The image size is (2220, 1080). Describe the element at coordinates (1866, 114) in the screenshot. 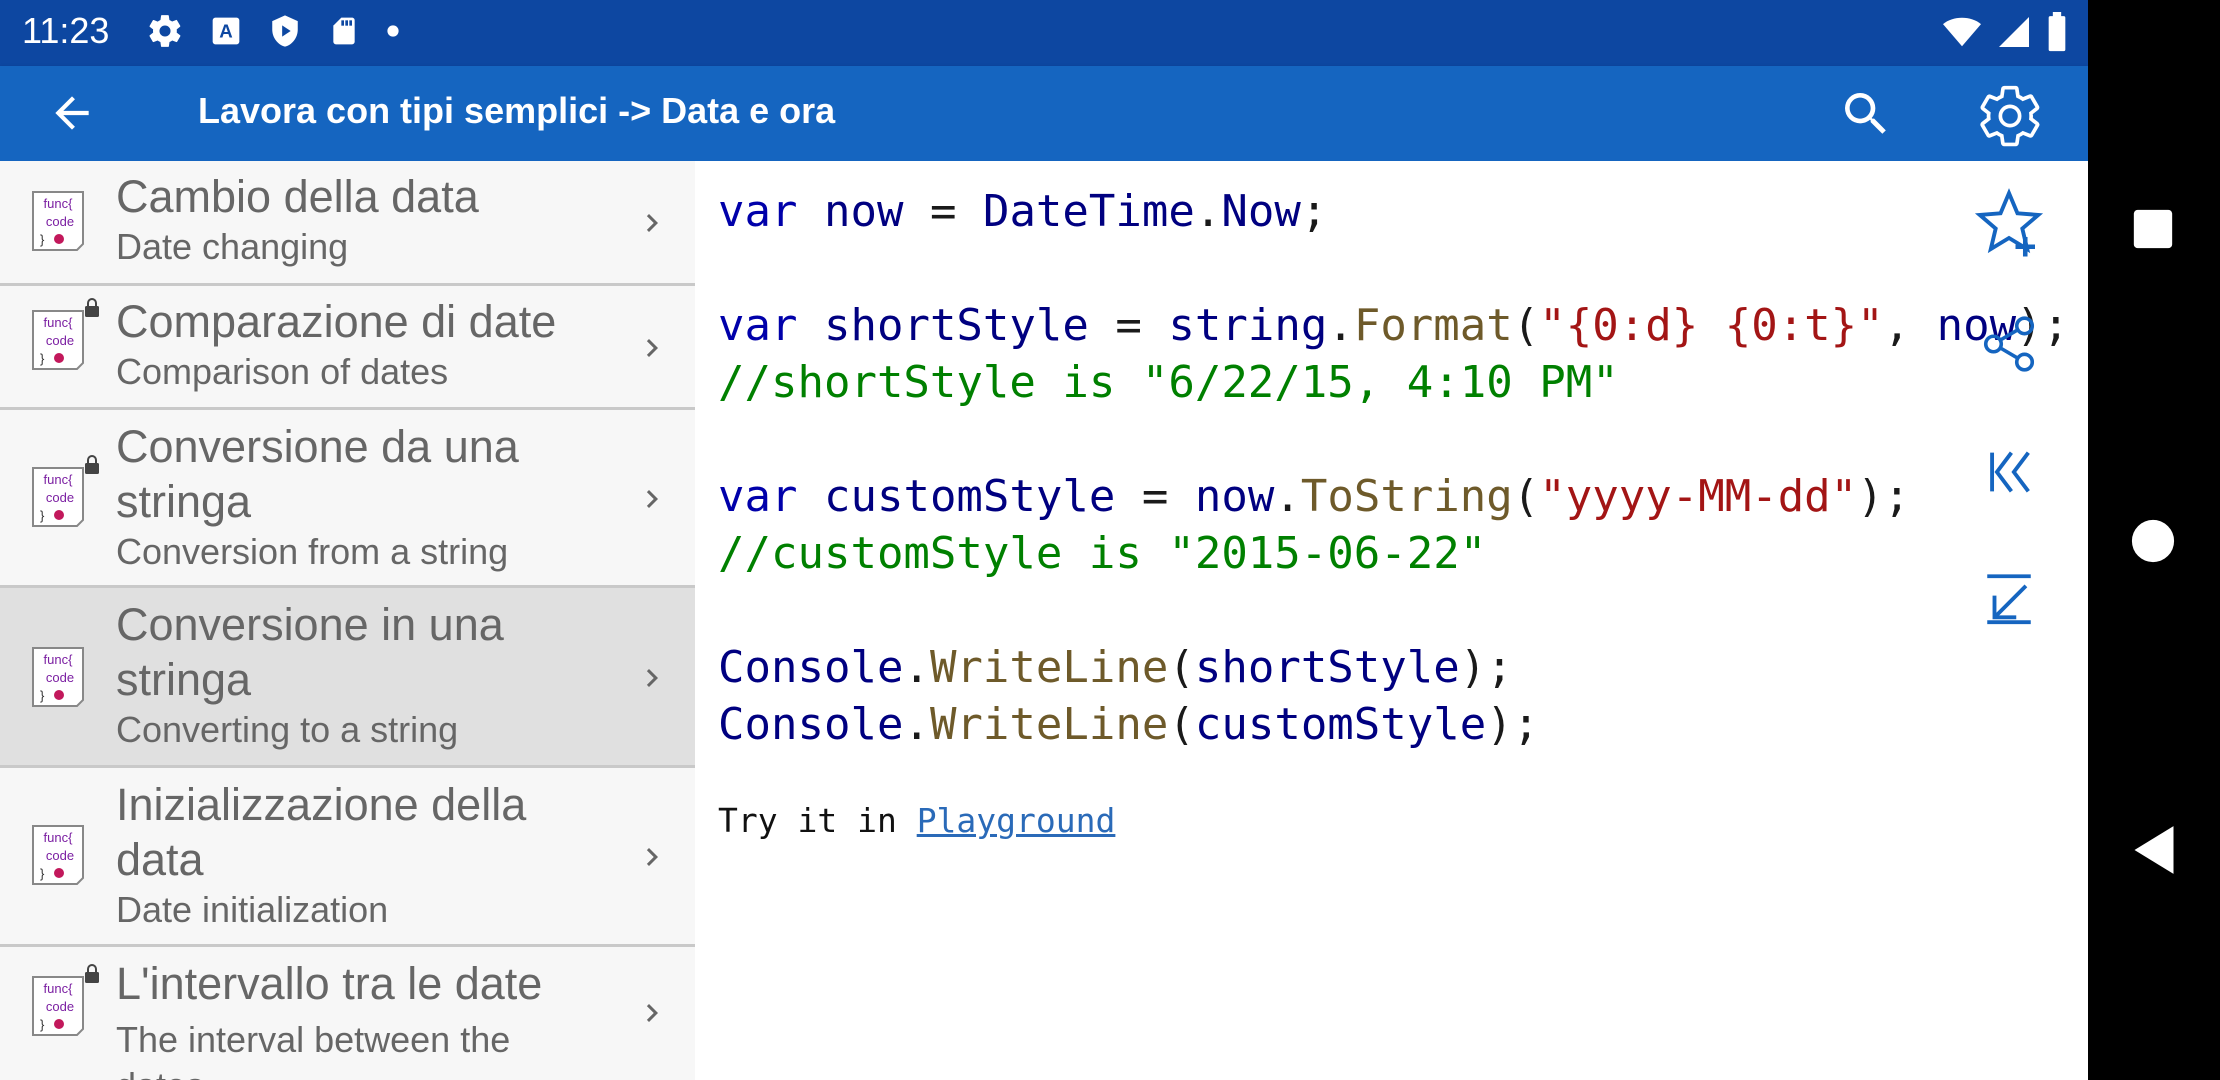

I see `search-icon` at that location.